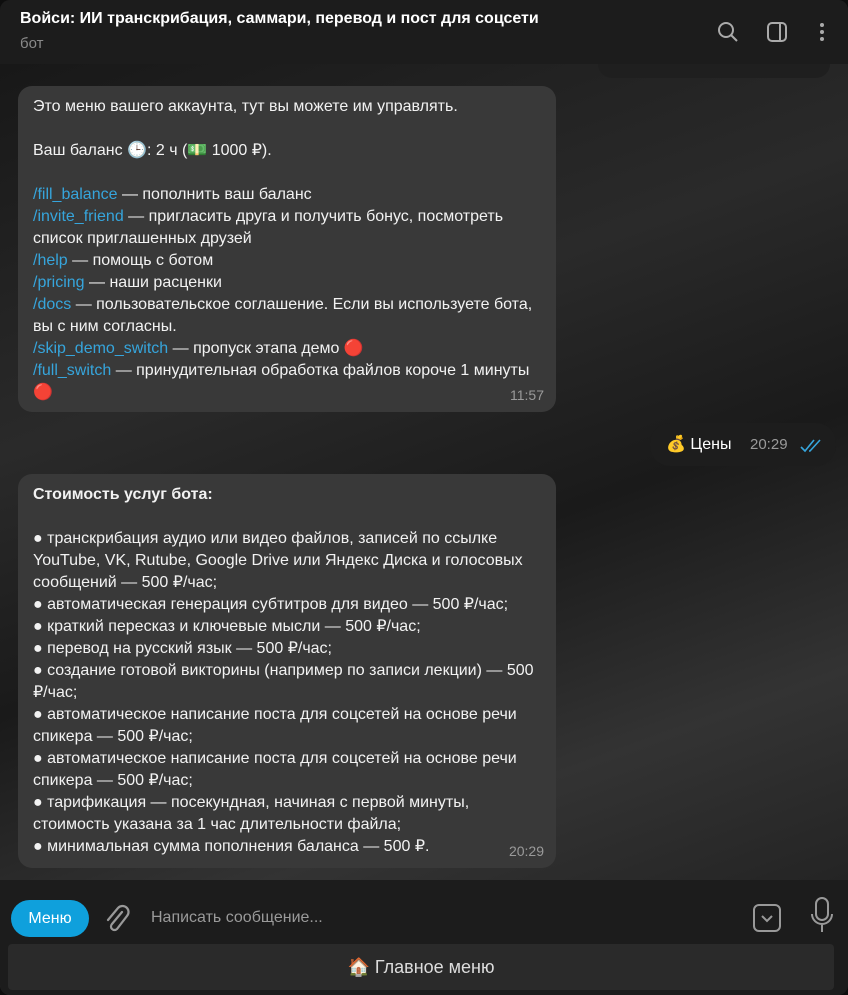 Image resolution: width=848 pixels, height=995 pixels. What do you see at coordinates (266, 348) in the screenshot?
I see `command-description: — пропуск этапа демо 🔴` at bounding box center [266, 348].